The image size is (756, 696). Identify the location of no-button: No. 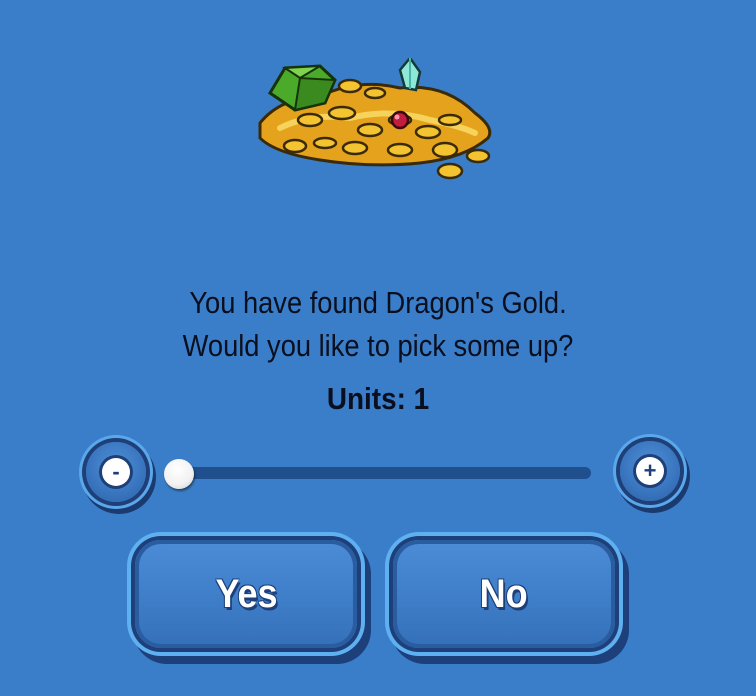
(504, 594).